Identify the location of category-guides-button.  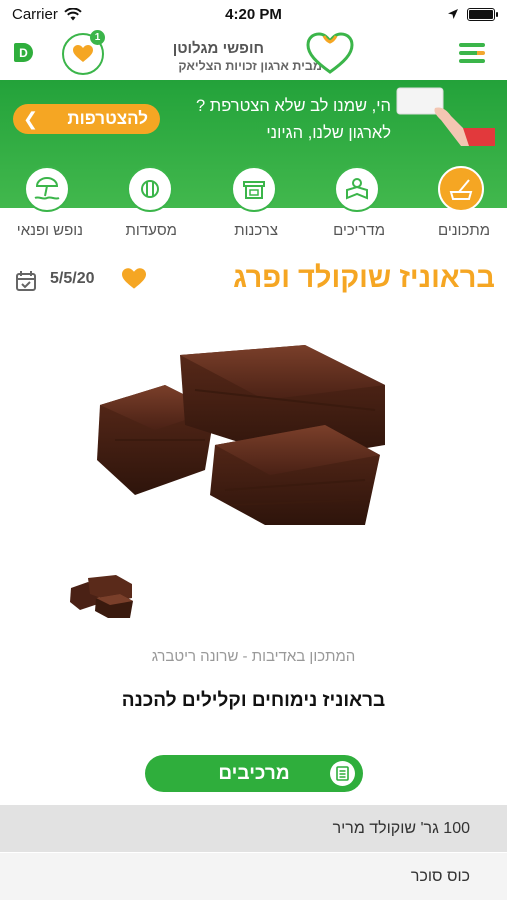
(357, 189).